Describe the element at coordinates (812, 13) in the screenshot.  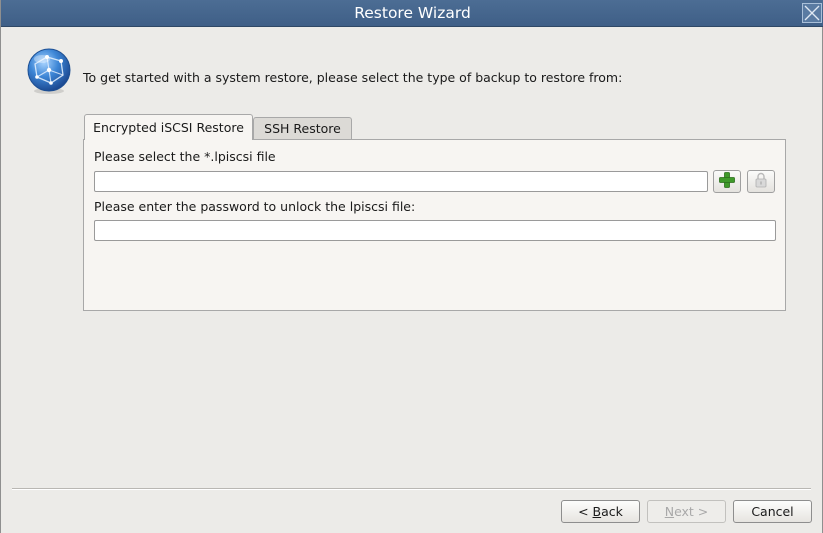
I see `close-icon` at that location.